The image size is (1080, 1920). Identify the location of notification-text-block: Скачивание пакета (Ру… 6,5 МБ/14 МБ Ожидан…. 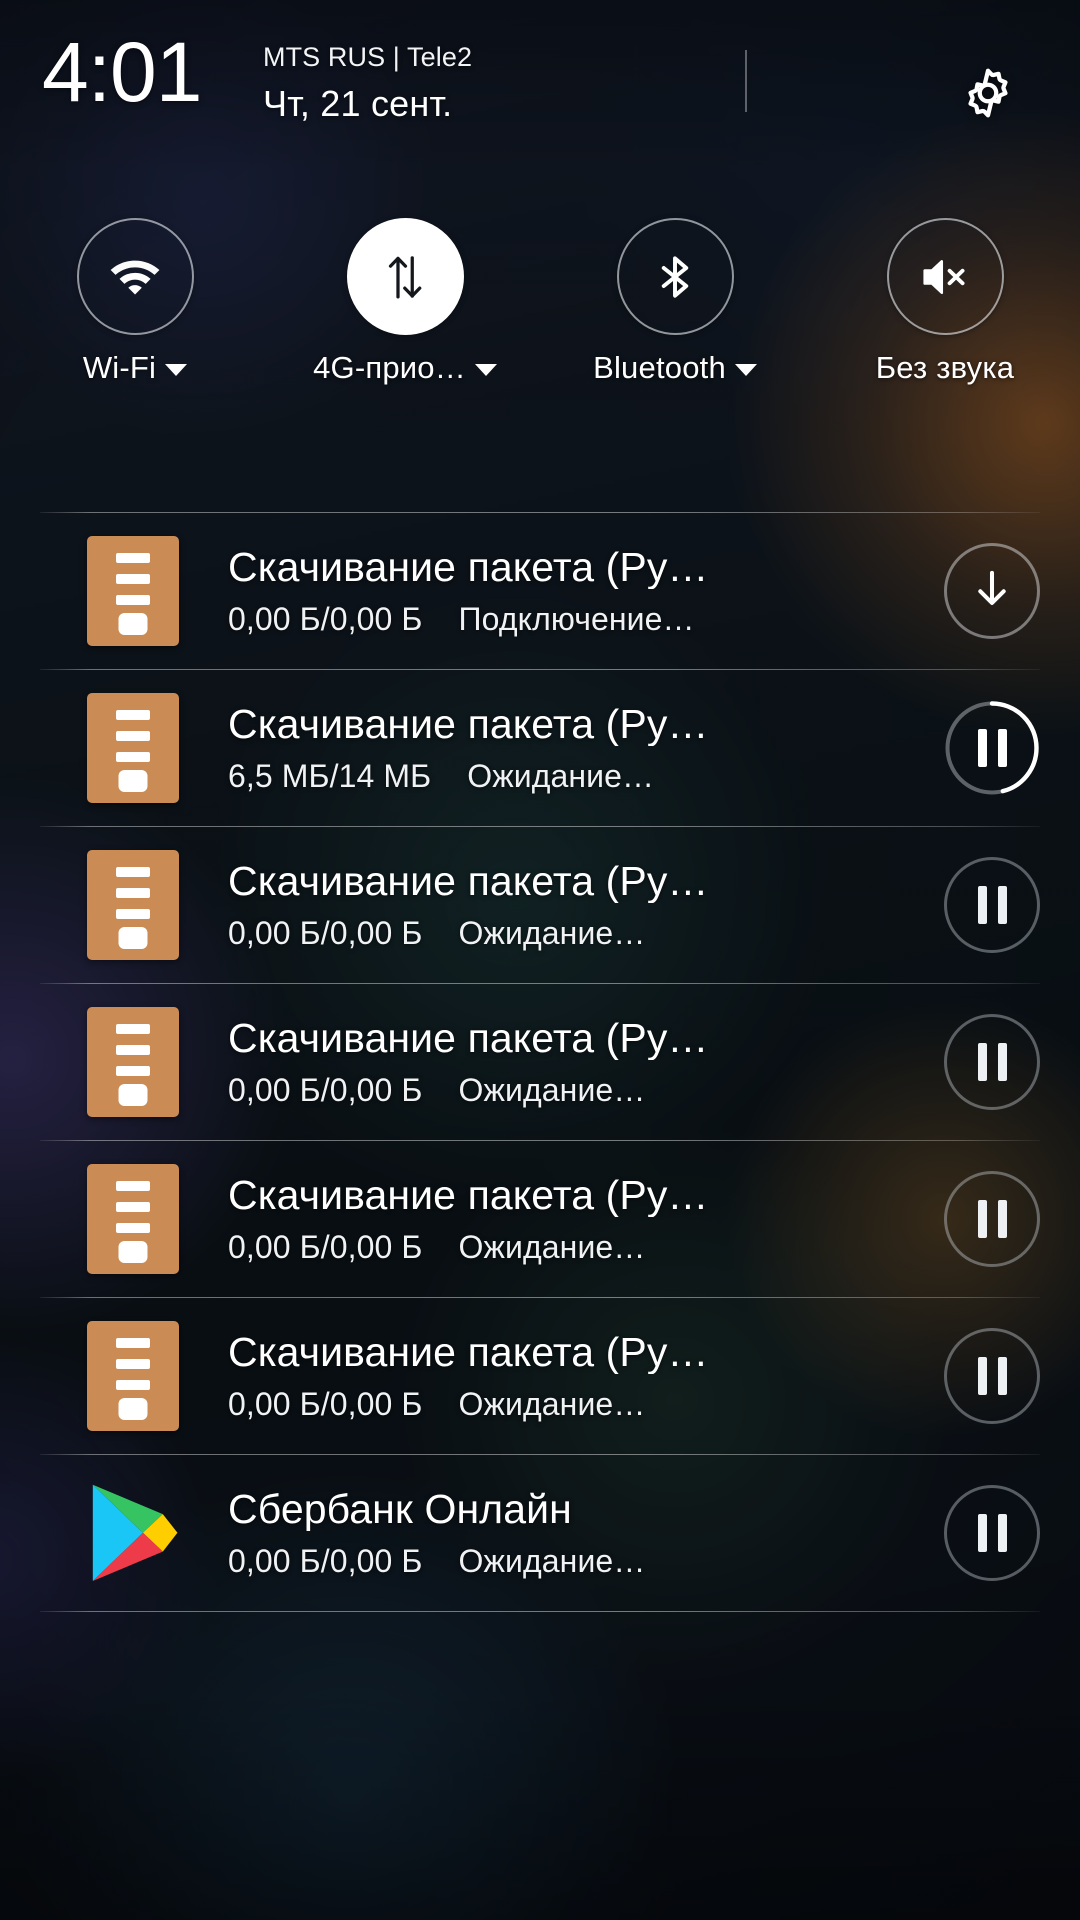
(566, 748).